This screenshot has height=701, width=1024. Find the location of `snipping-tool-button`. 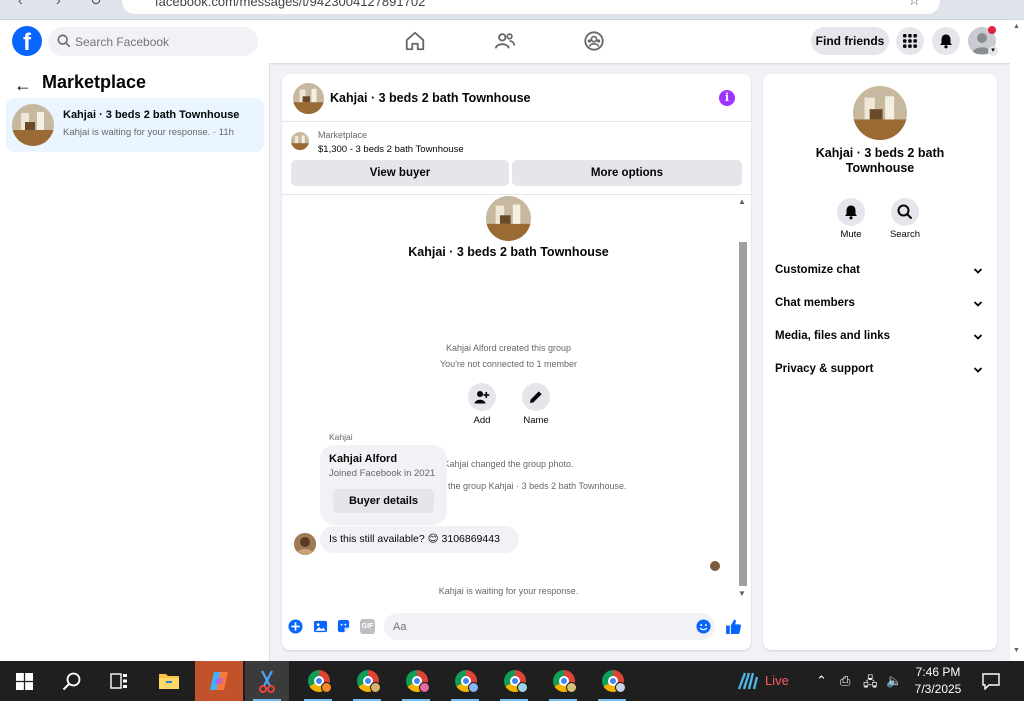

snipping-tool-button is located at coordinates (267, 681).